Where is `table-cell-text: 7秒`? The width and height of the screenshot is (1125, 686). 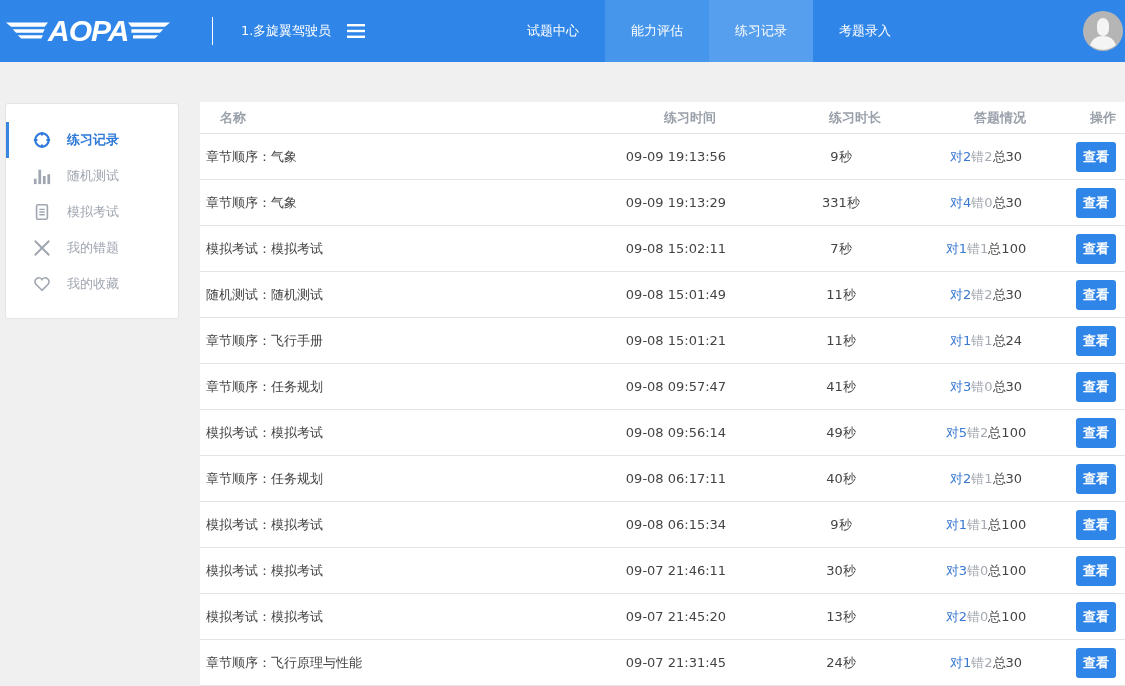 table-cell-text: 7秒 is located at coordinates (841, 248).